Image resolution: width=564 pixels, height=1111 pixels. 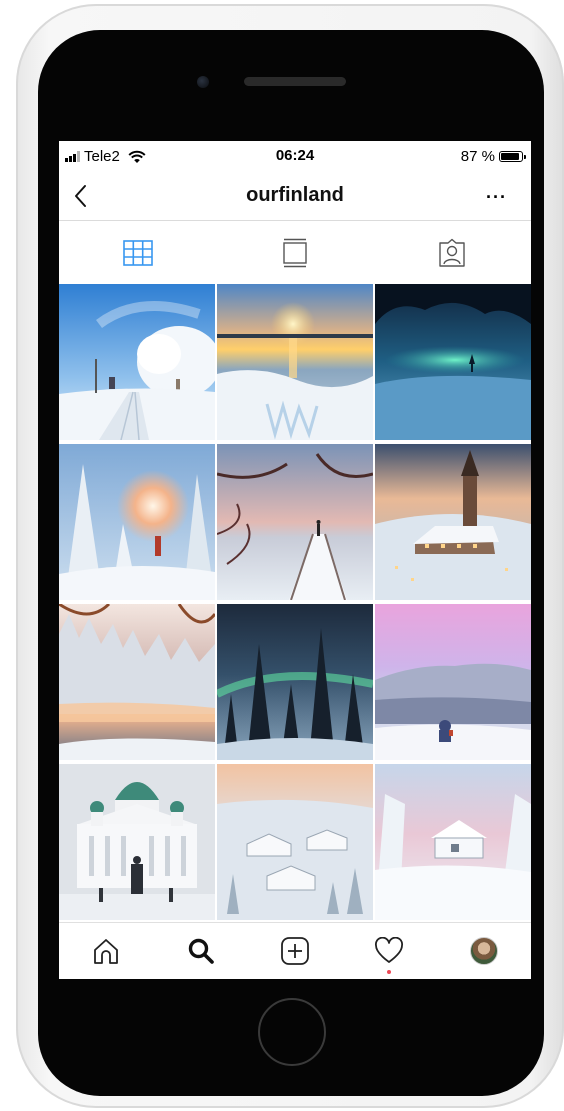 What do you see at coordinates (477, 156) in the screenshot?
I see `battery-percent: 87 %` at bounding box center [477, 156].